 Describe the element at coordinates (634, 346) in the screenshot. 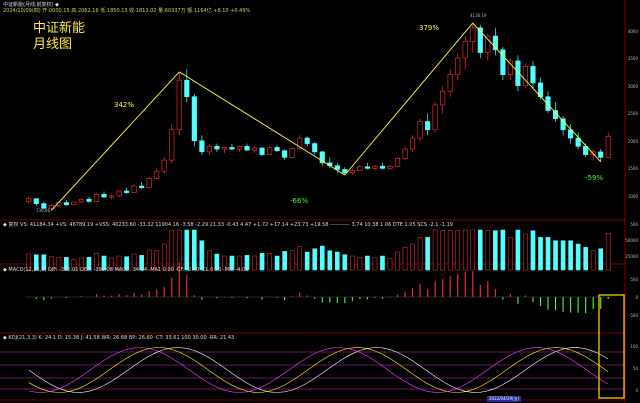

I see `kdj-tick-label: 100` at that location.